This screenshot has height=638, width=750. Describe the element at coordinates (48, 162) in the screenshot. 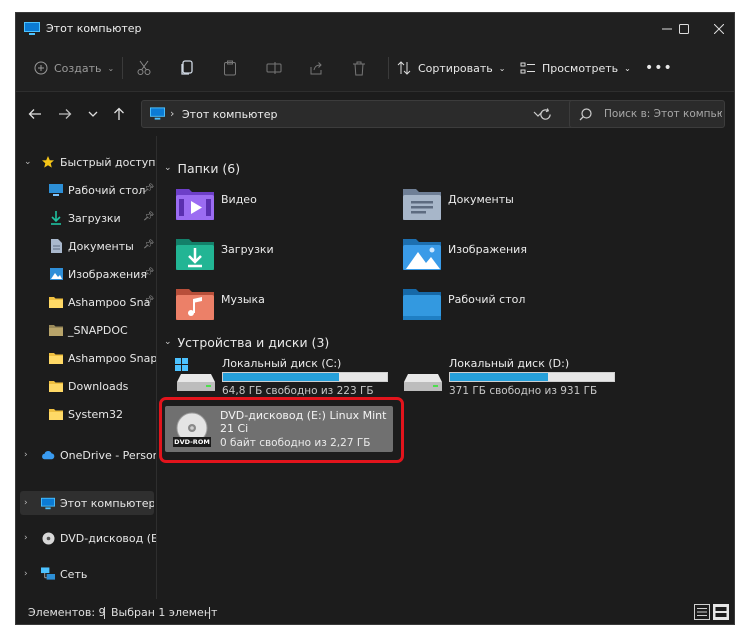

I see `star-icon` at that location.